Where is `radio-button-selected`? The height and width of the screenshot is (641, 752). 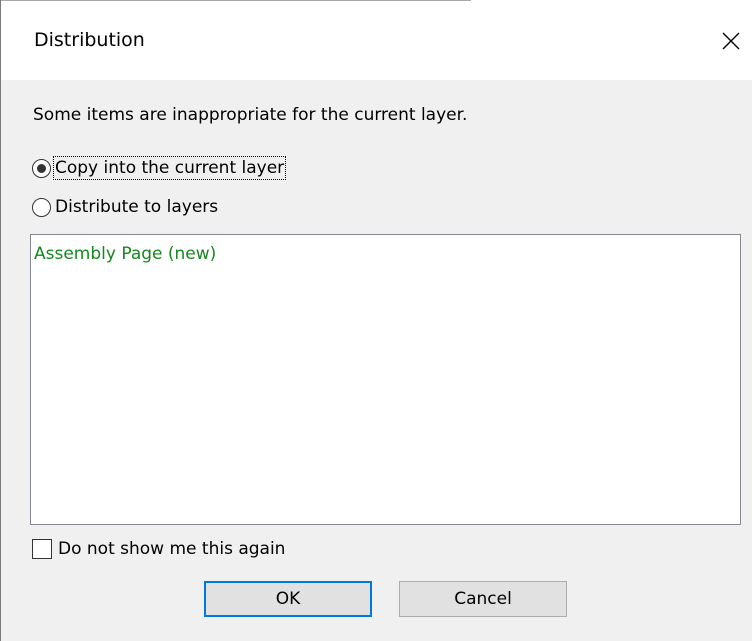
radio-button-selected is located at coordinates (41, 168).